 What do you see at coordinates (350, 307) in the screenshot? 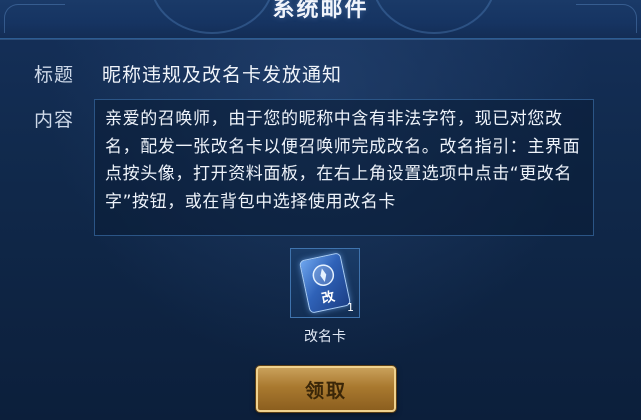
I see `item-count: 1` at bounding box center [350, 307].